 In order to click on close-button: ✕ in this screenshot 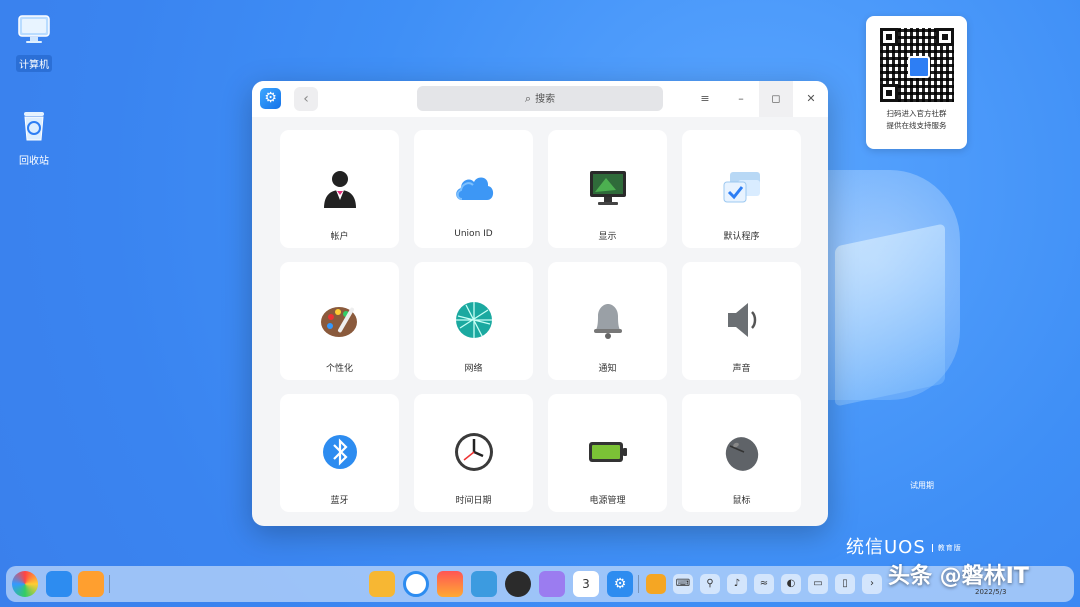, I will do `click(811, 99)`.